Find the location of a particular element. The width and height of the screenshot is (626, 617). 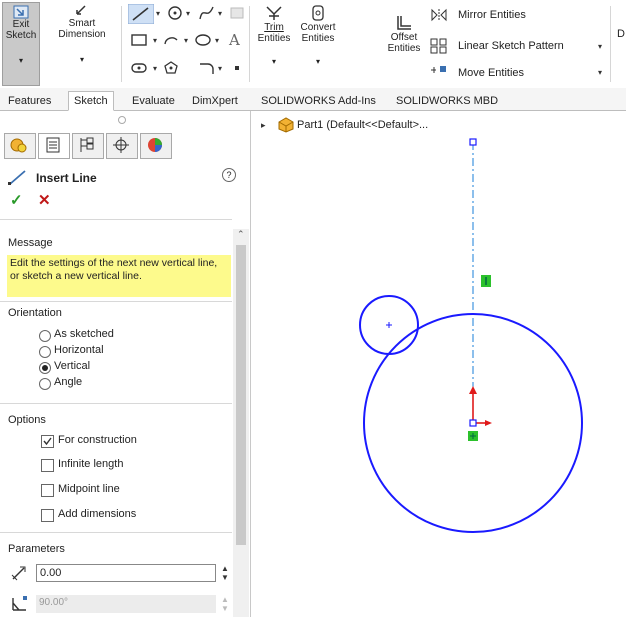

display-manager-icon is located at coordinates (155, 145).